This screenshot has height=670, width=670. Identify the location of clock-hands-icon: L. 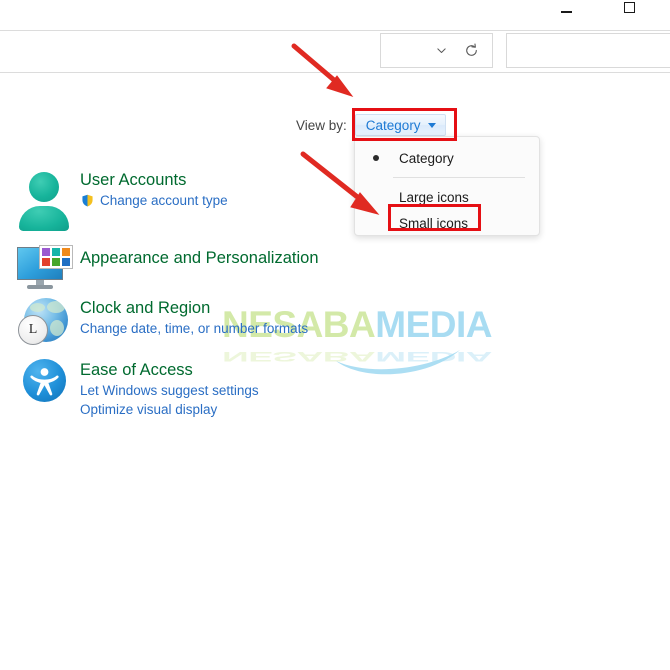
(33, 329).